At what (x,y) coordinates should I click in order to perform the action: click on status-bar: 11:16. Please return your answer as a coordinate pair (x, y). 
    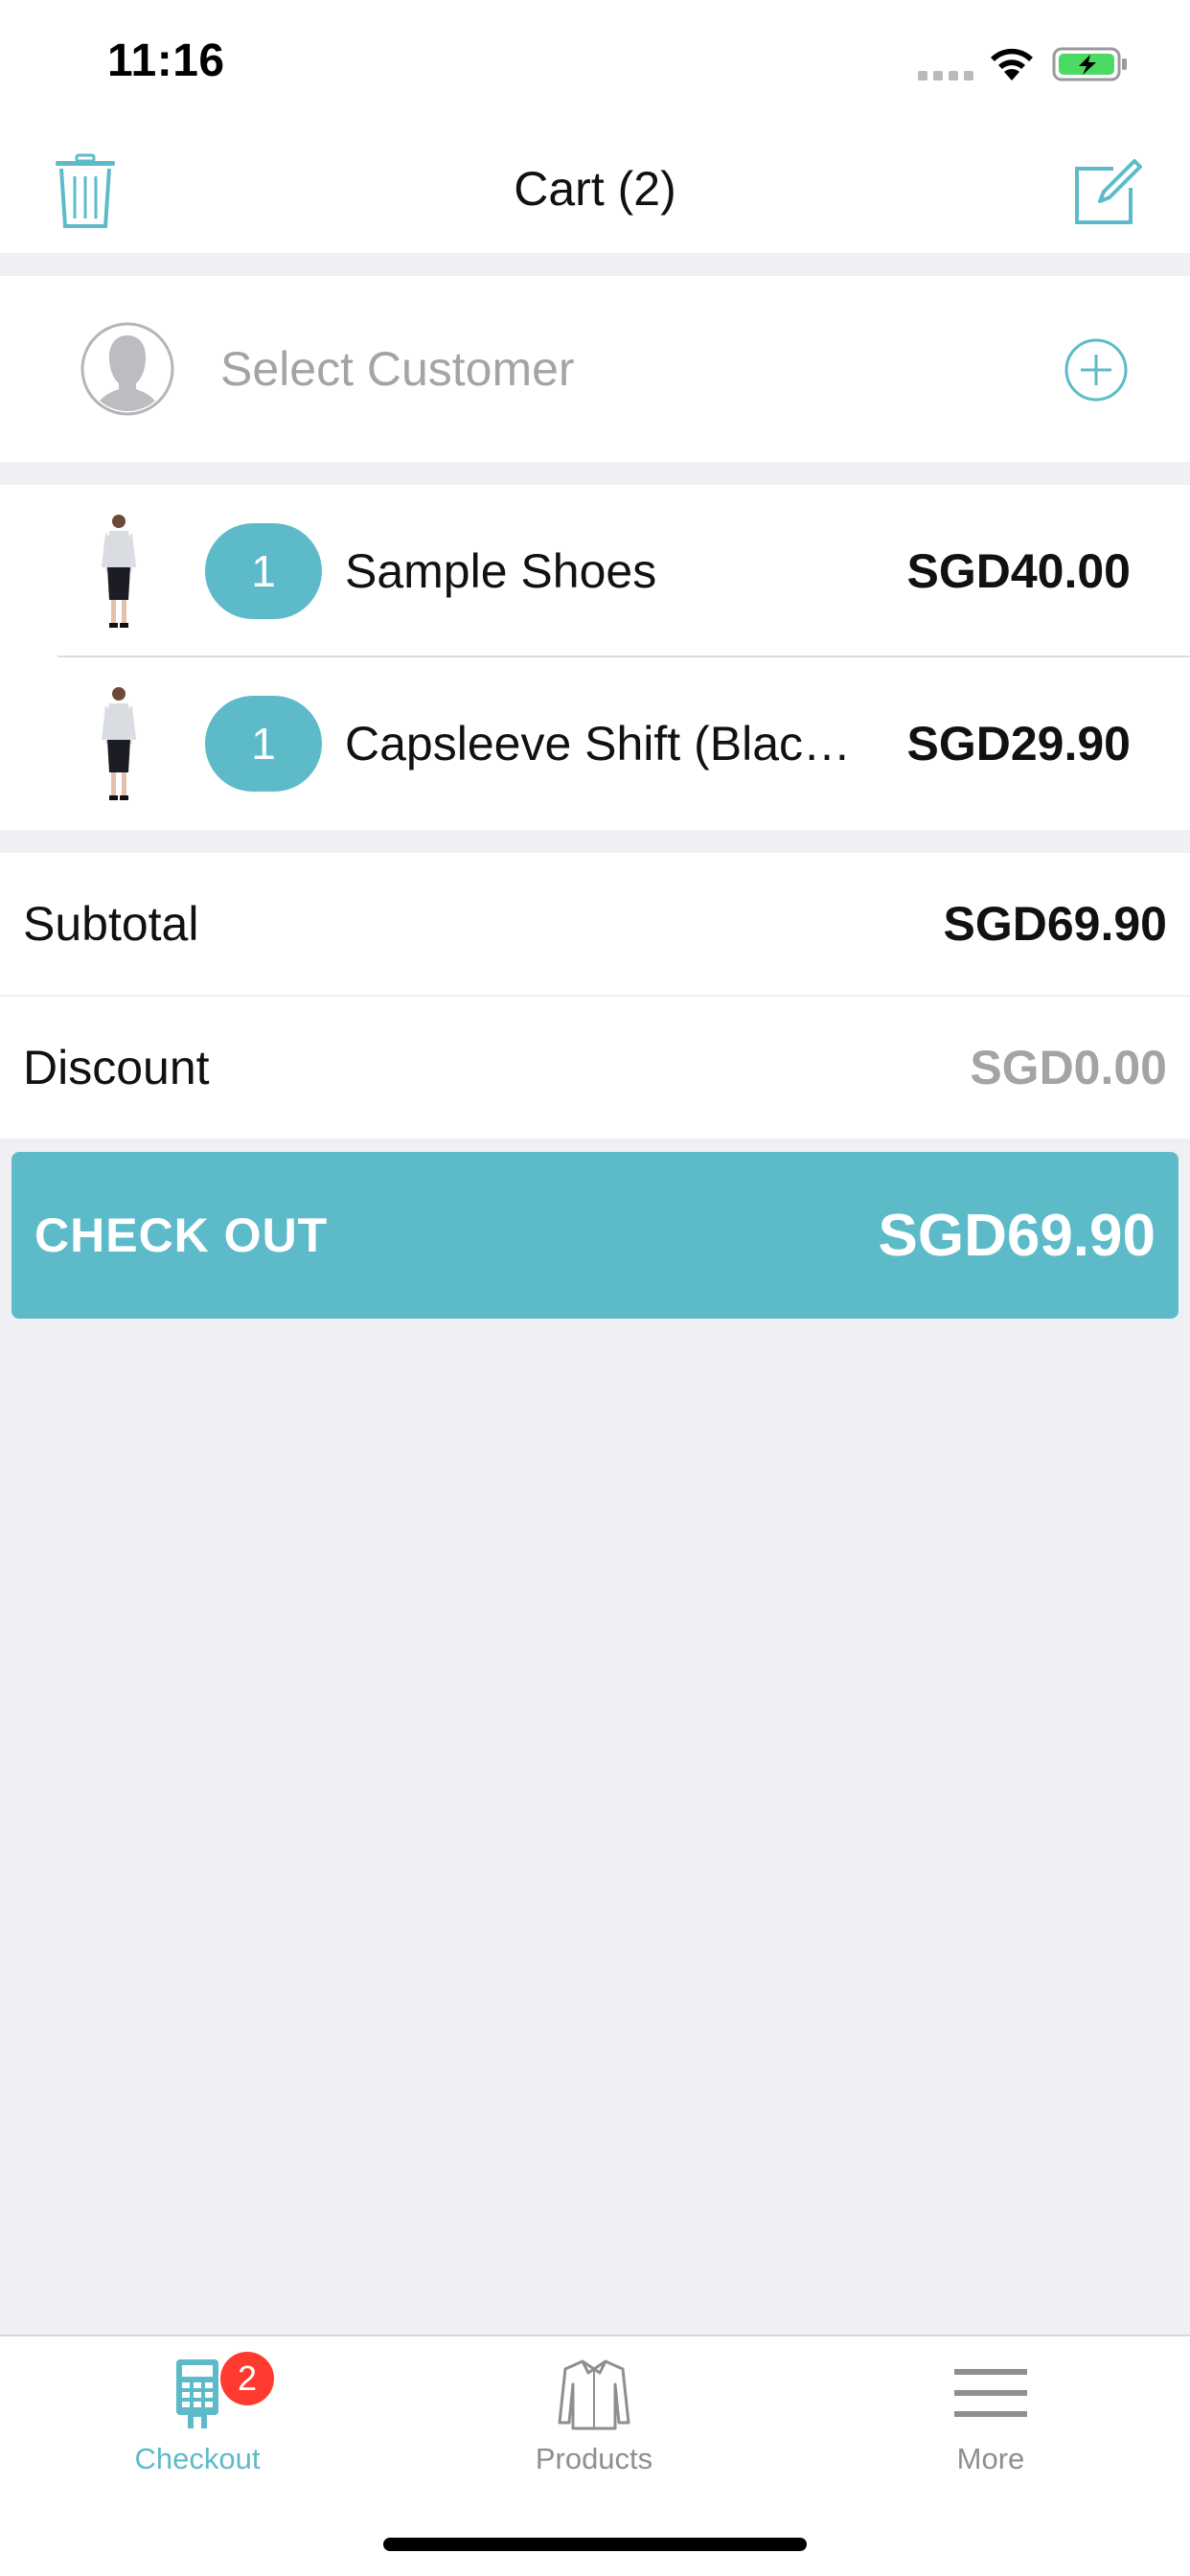
    Looking at the image, I should click on (595, 63).